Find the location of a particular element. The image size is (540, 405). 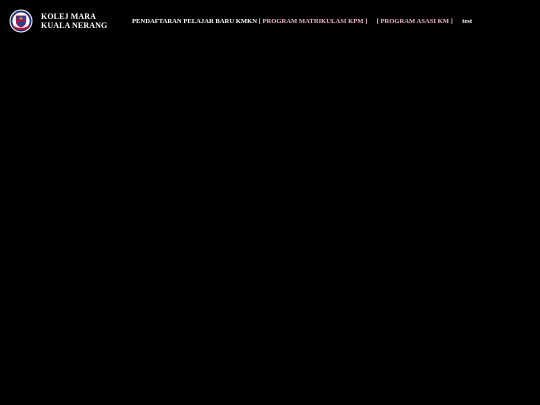

nav-link-pendaftaran: PENDAFTARAN PELAJAR BARU KMKN is located at coordinates (194, 22).